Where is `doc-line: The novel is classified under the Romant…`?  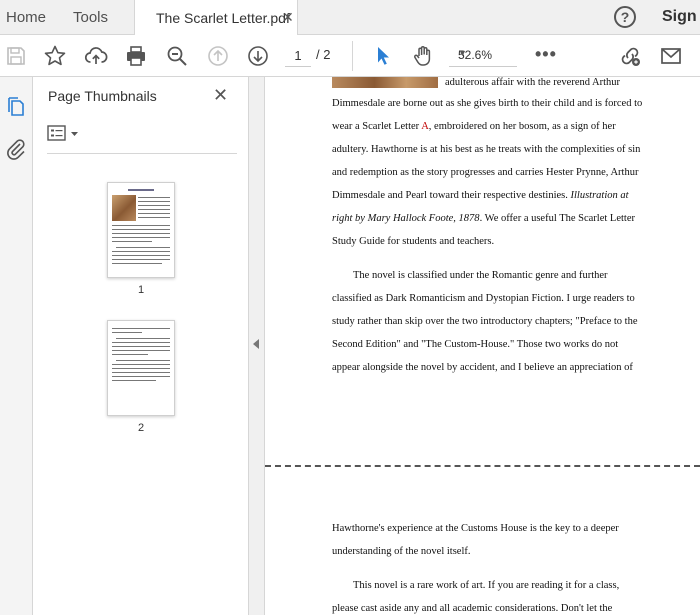
doc-line: The novel is classified under the Romant… is located at coordinates (480, 275).